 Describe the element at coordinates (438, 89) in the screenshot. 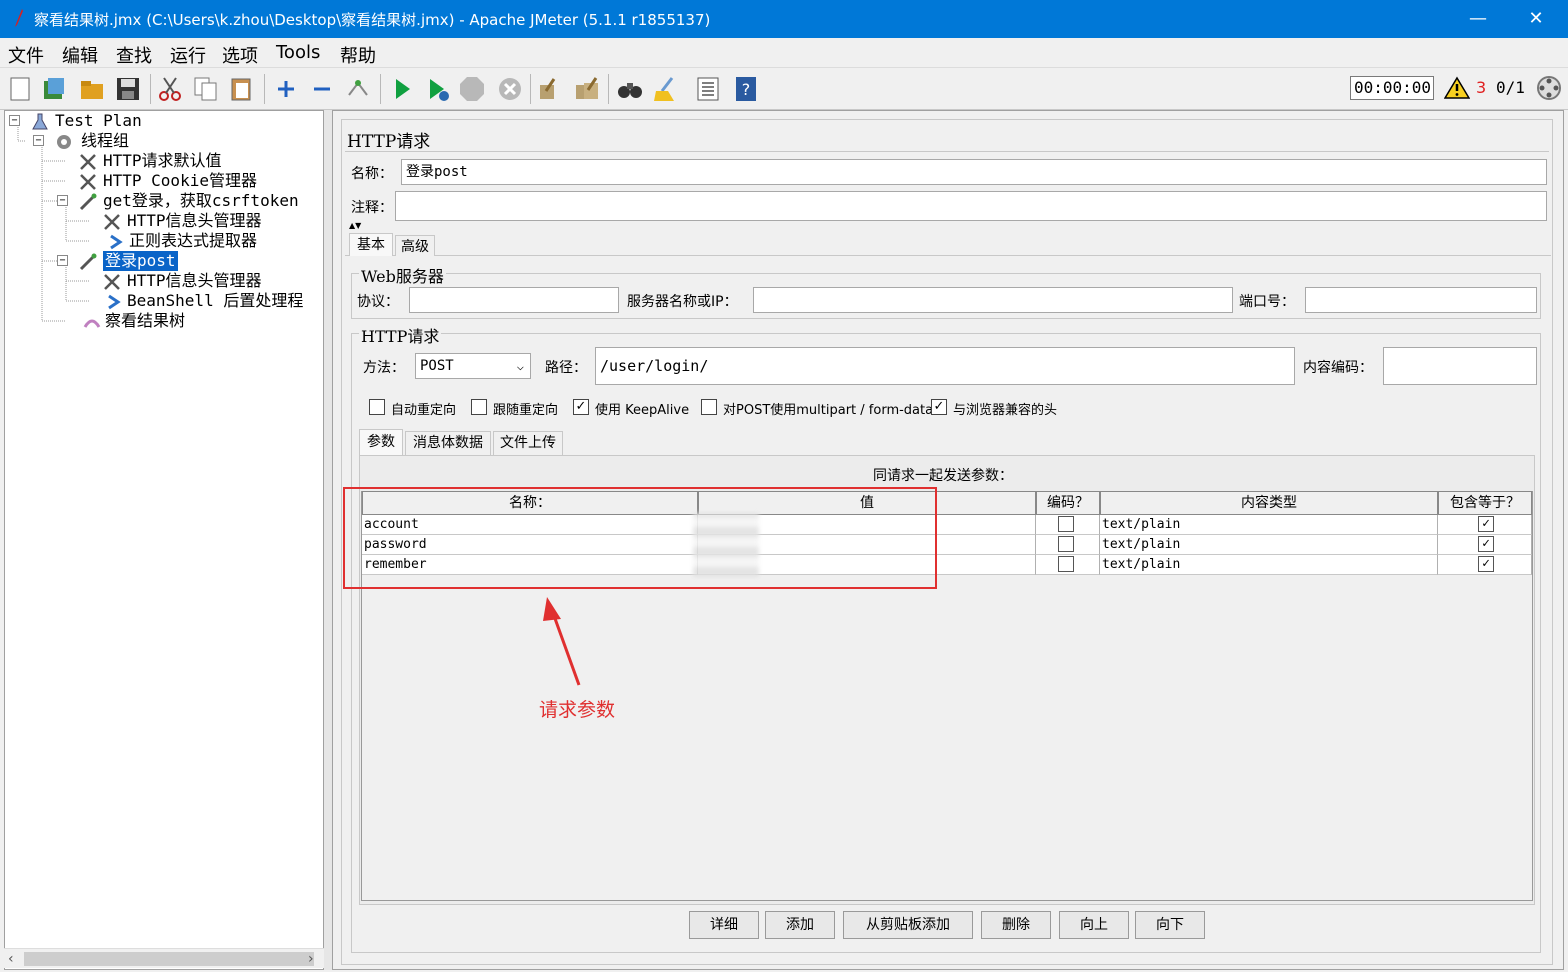

I see `start-no-pauses-icon` at that location.